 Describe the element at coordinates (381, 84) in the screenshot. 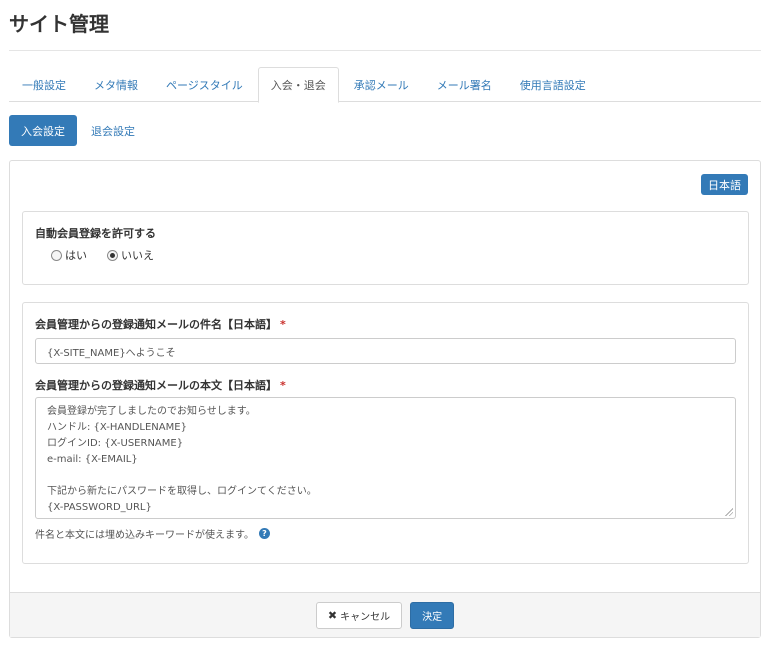

I see `tab-approval-mail: 承認メール` at that location.